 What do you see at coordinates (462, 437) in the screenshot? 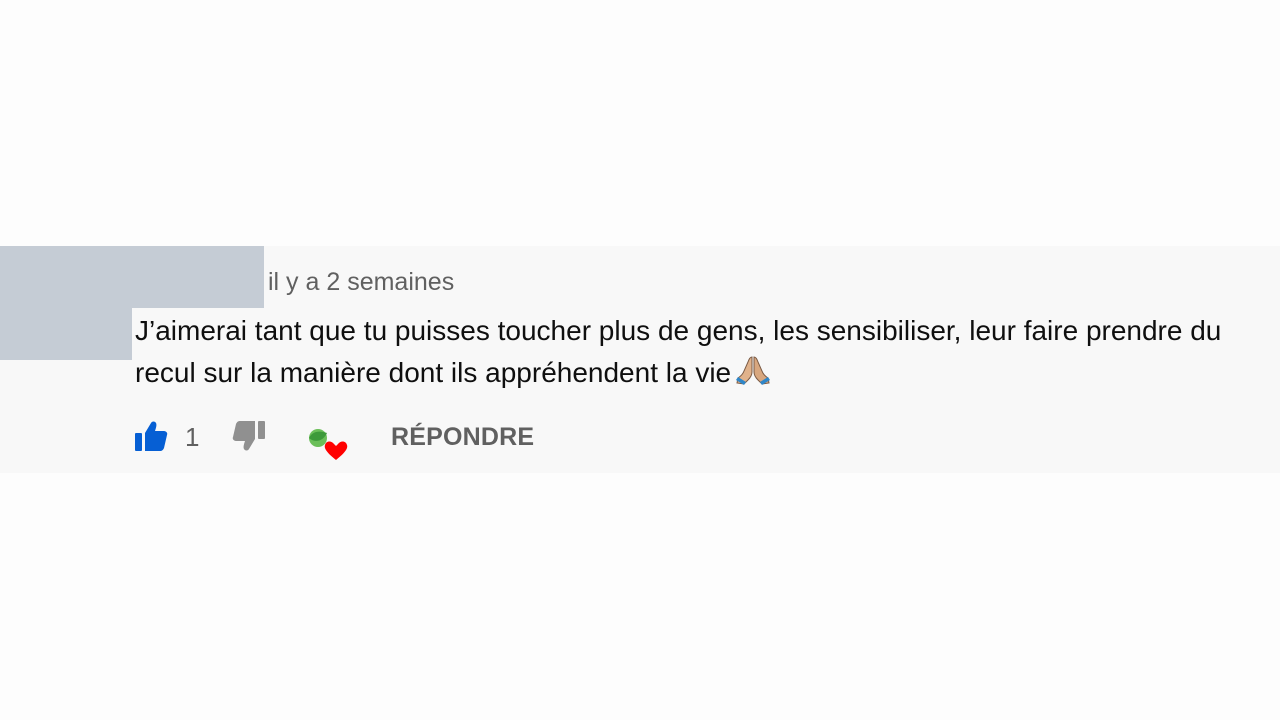
I see `reply-button: RÉPONDRE` at bounding box center [462, 437].